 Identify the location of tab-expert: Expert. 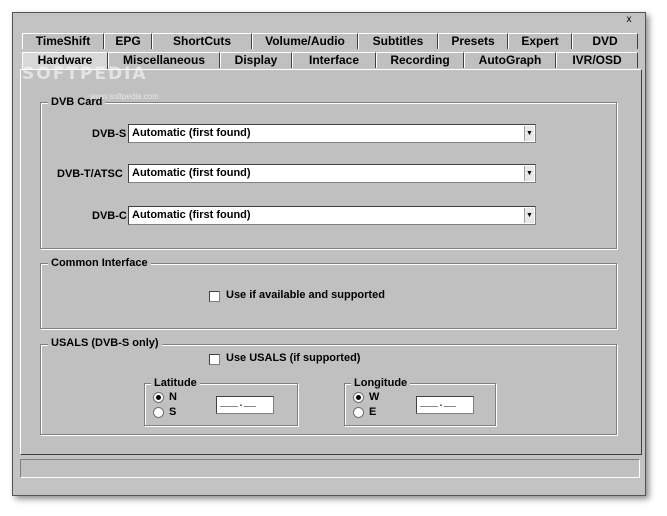
(540, 41).